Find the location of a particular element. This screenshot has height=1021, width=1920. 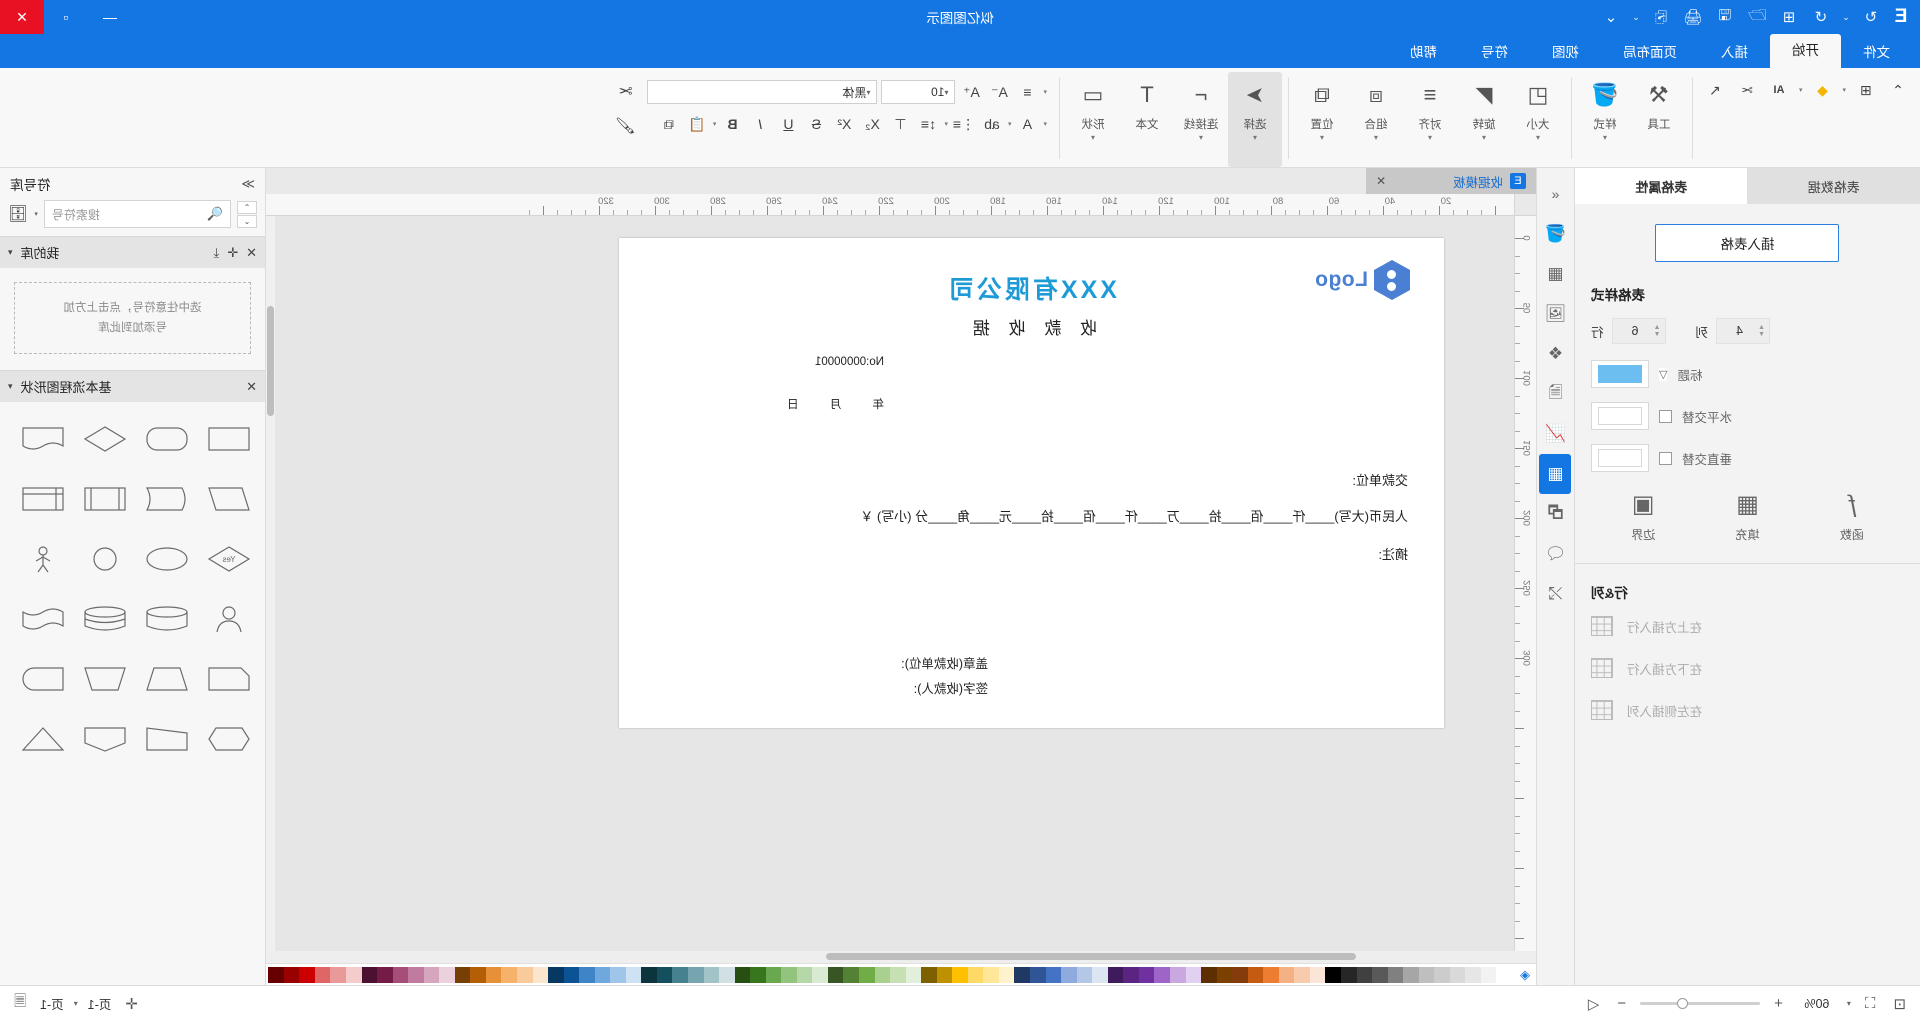

document-shape is located at coordinates (43, 439).